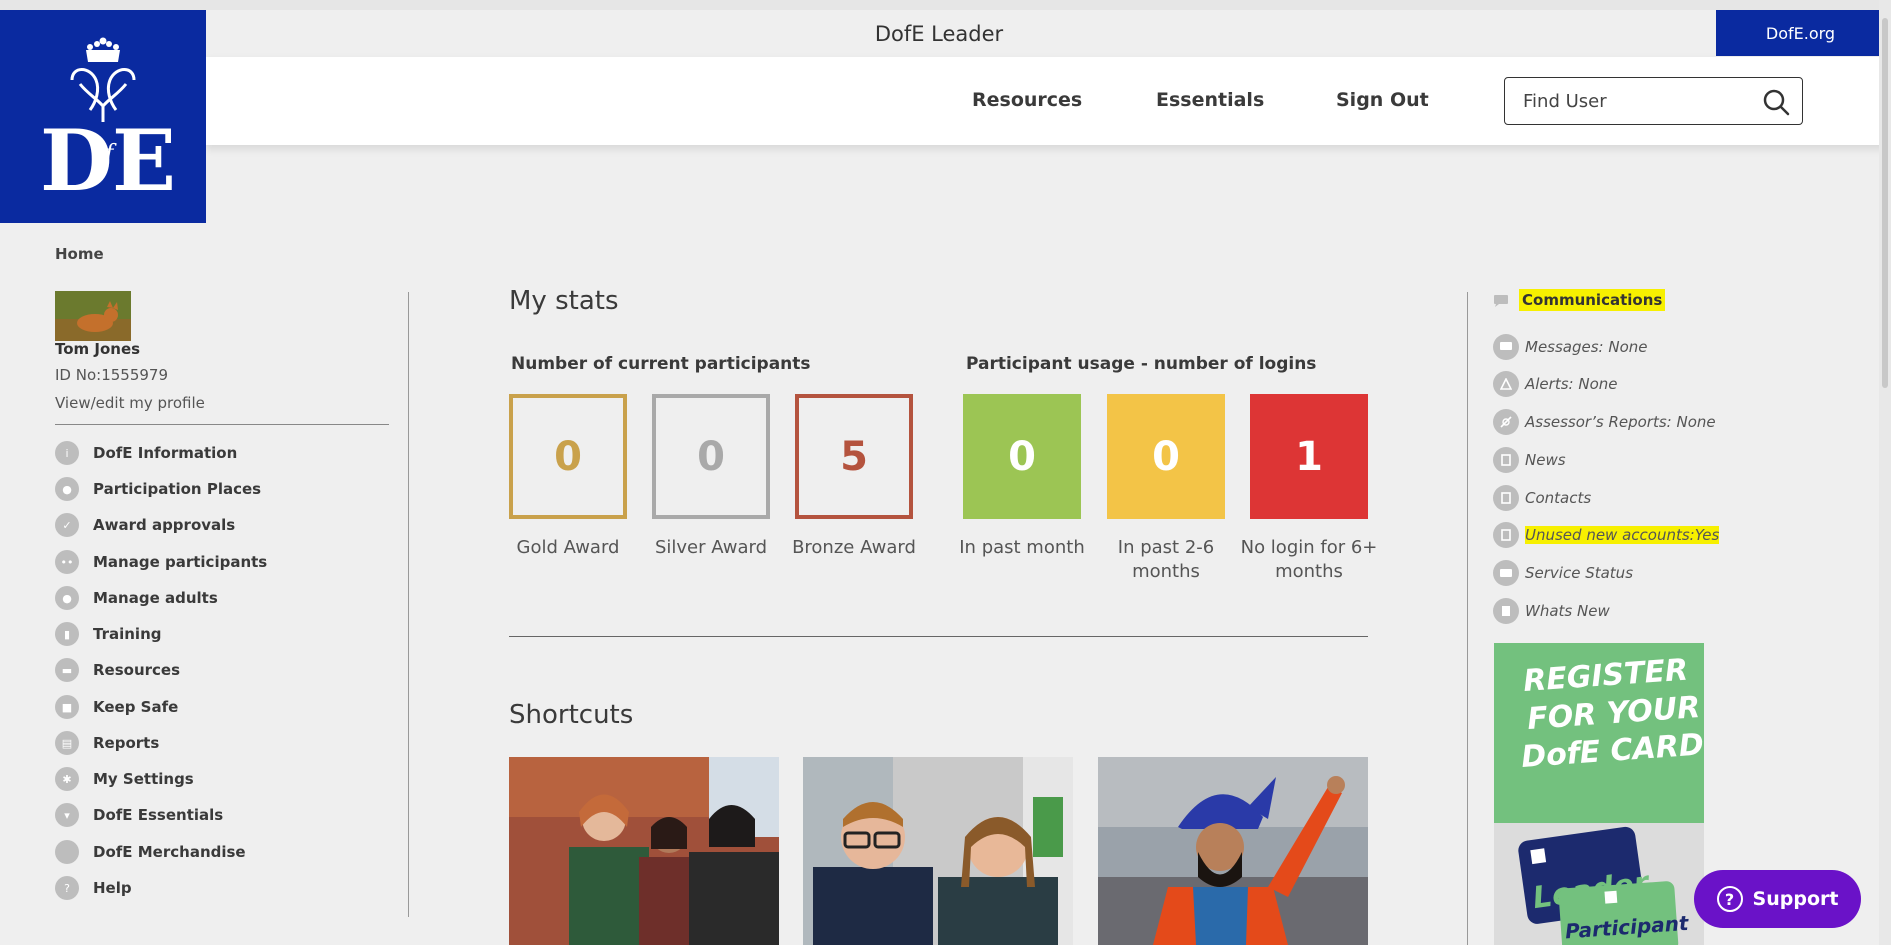 This screenshot has height=945, width=1891. I want to click on sidebar-item-label: Manage participants, so click(180, 562).